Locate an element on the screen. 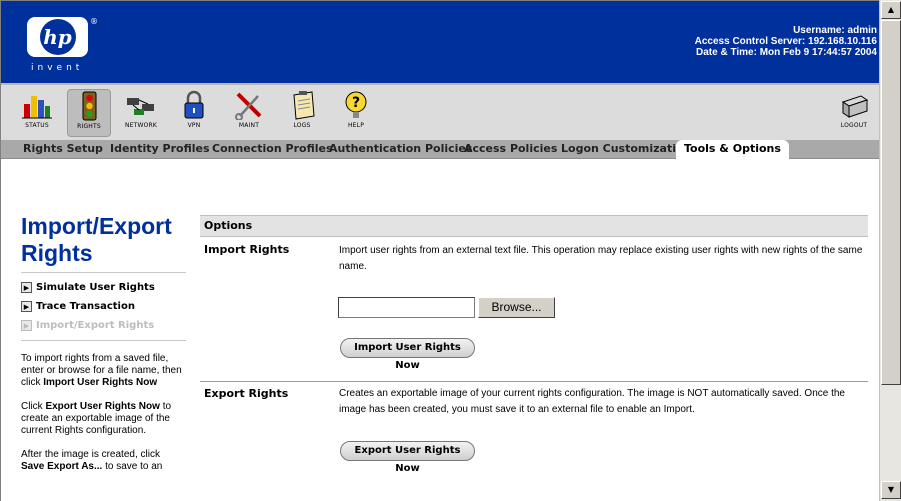 The width and height of the screenshot is (901, 501). page-title-line1: Import/Export is located at coordinates (96, 226).